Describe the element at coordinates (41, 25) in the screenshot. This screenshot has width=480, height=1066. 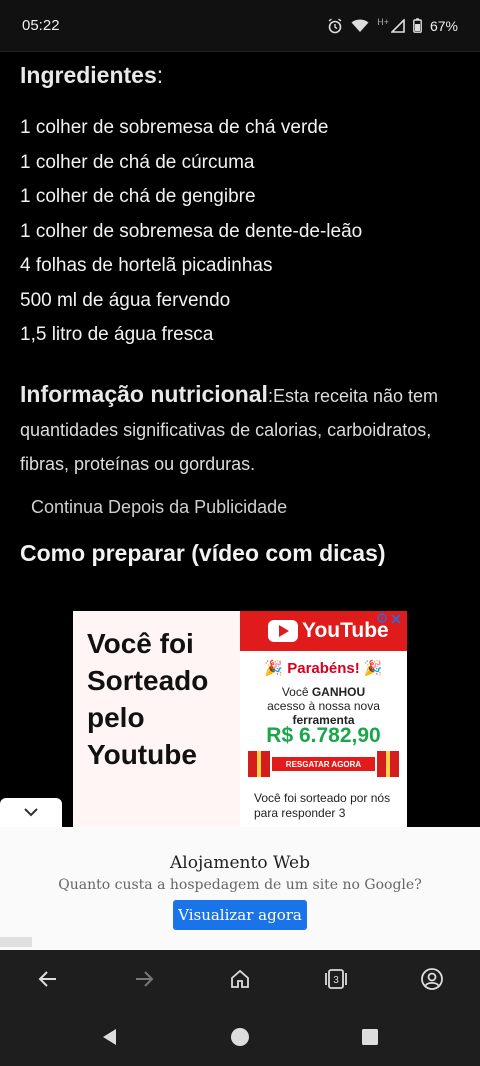
I see `status-time: 05:22` at that location.